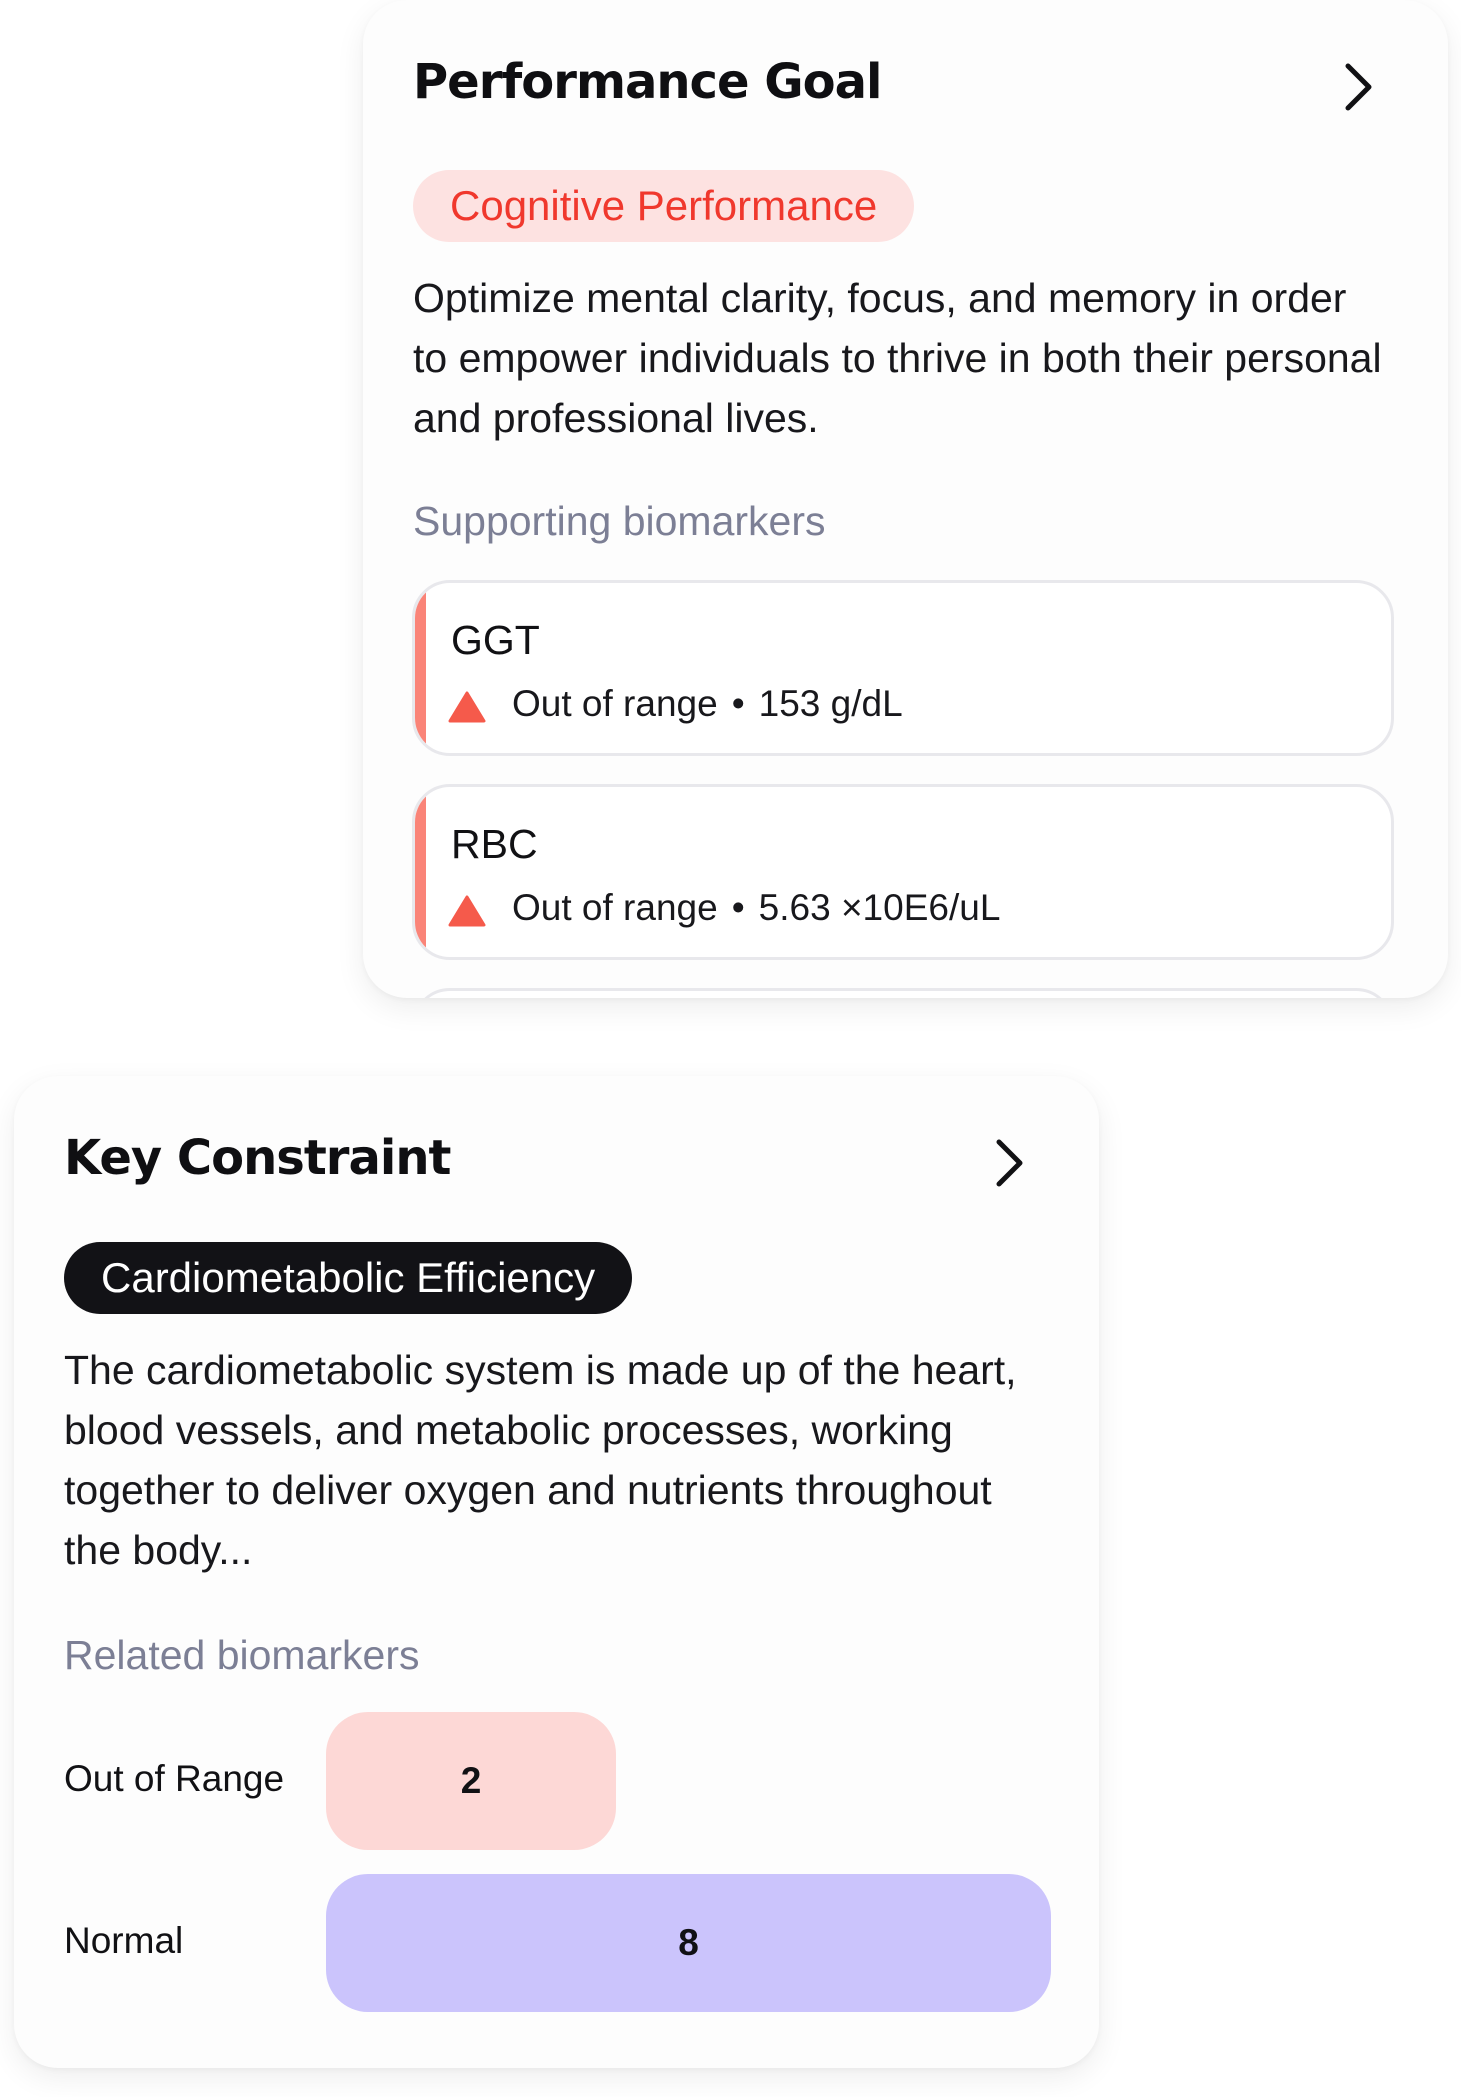 This screenshot has width=1461, height=2097. Describe the element at coordinates (174, 1778) in the screenshot. I see `out-of-range-label: Out of Range` at that location.